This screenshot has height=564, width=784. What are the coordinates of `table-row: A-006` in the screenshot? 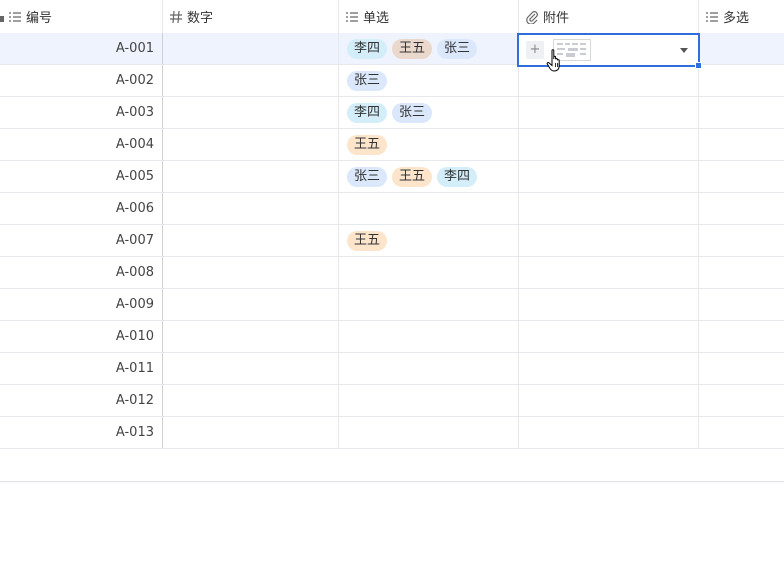 It's located at (392, 209).